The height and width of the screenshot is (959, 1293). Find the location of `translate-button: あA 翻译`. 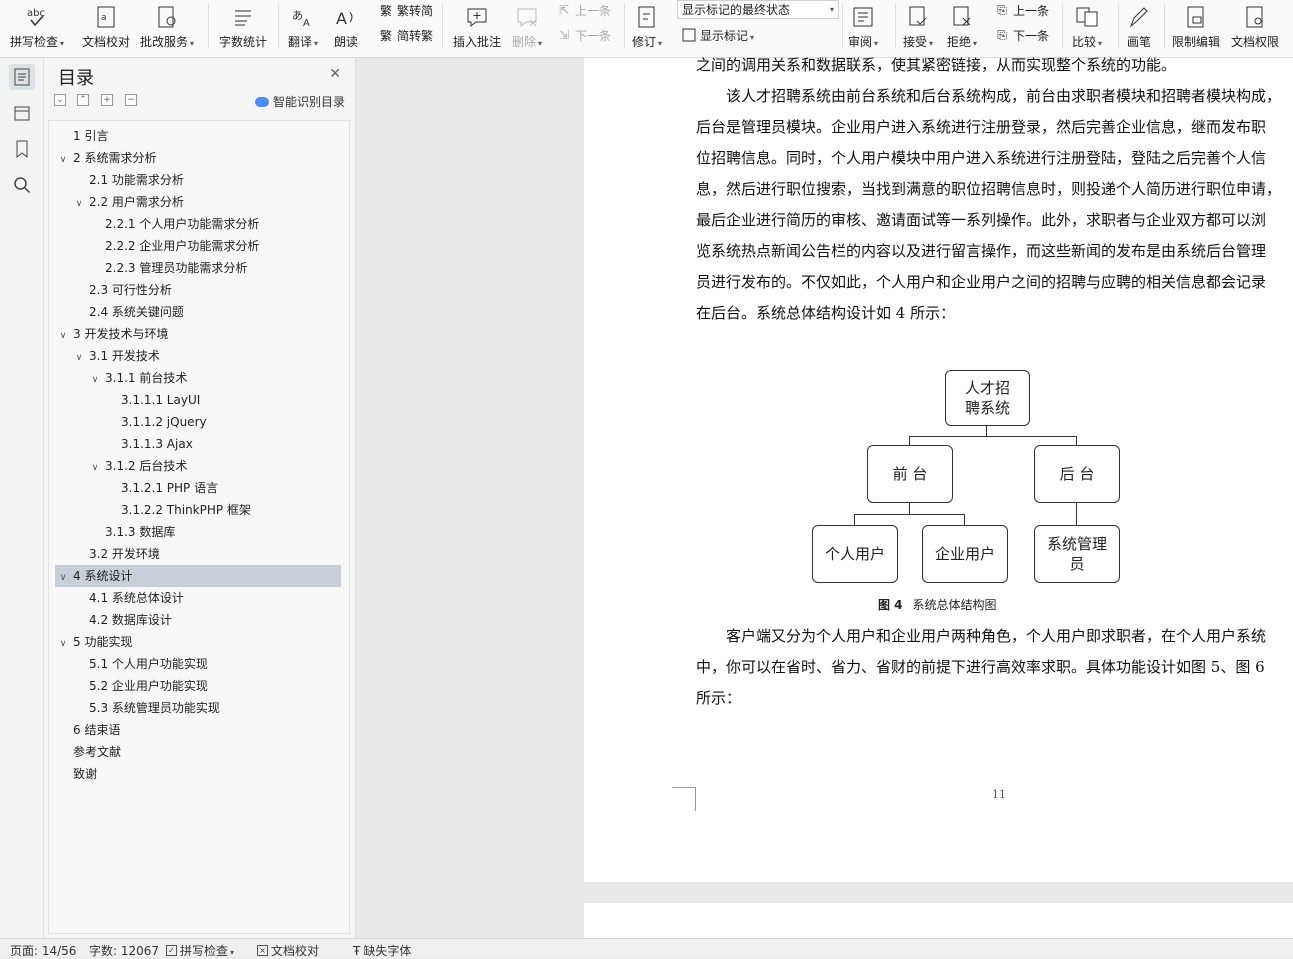

translate-button: あA 翻译 is located at coordinates (303, 25).